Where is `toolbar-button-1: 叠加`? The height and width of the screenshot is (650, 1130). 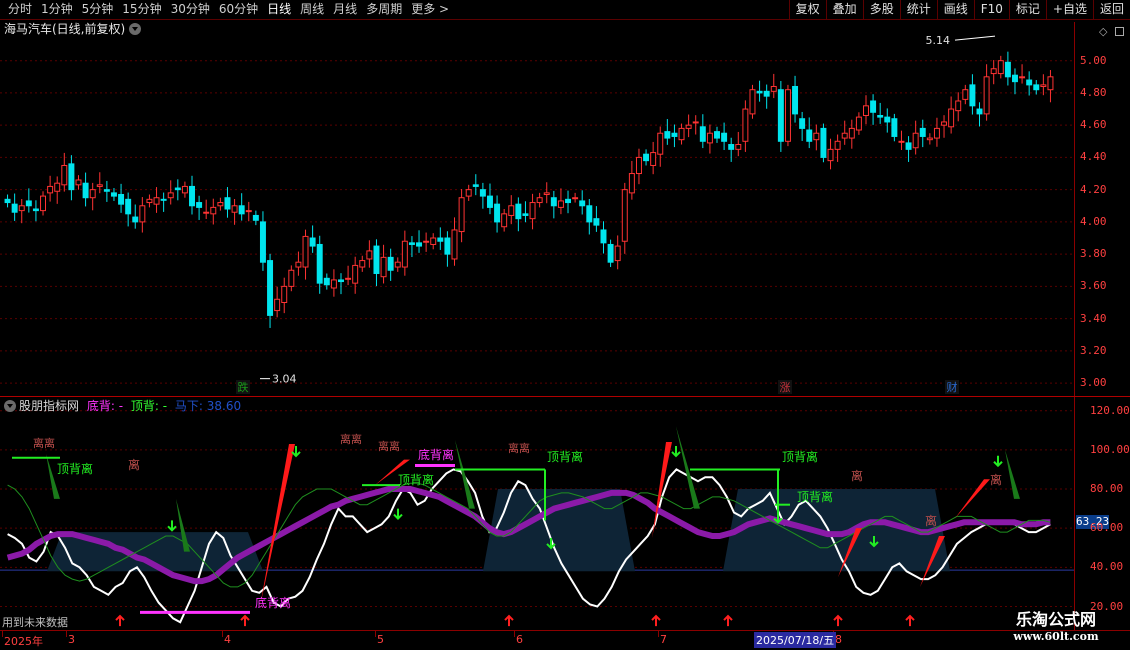 toolbar-button-1: 叠加 is located at coordinates (844, 10).